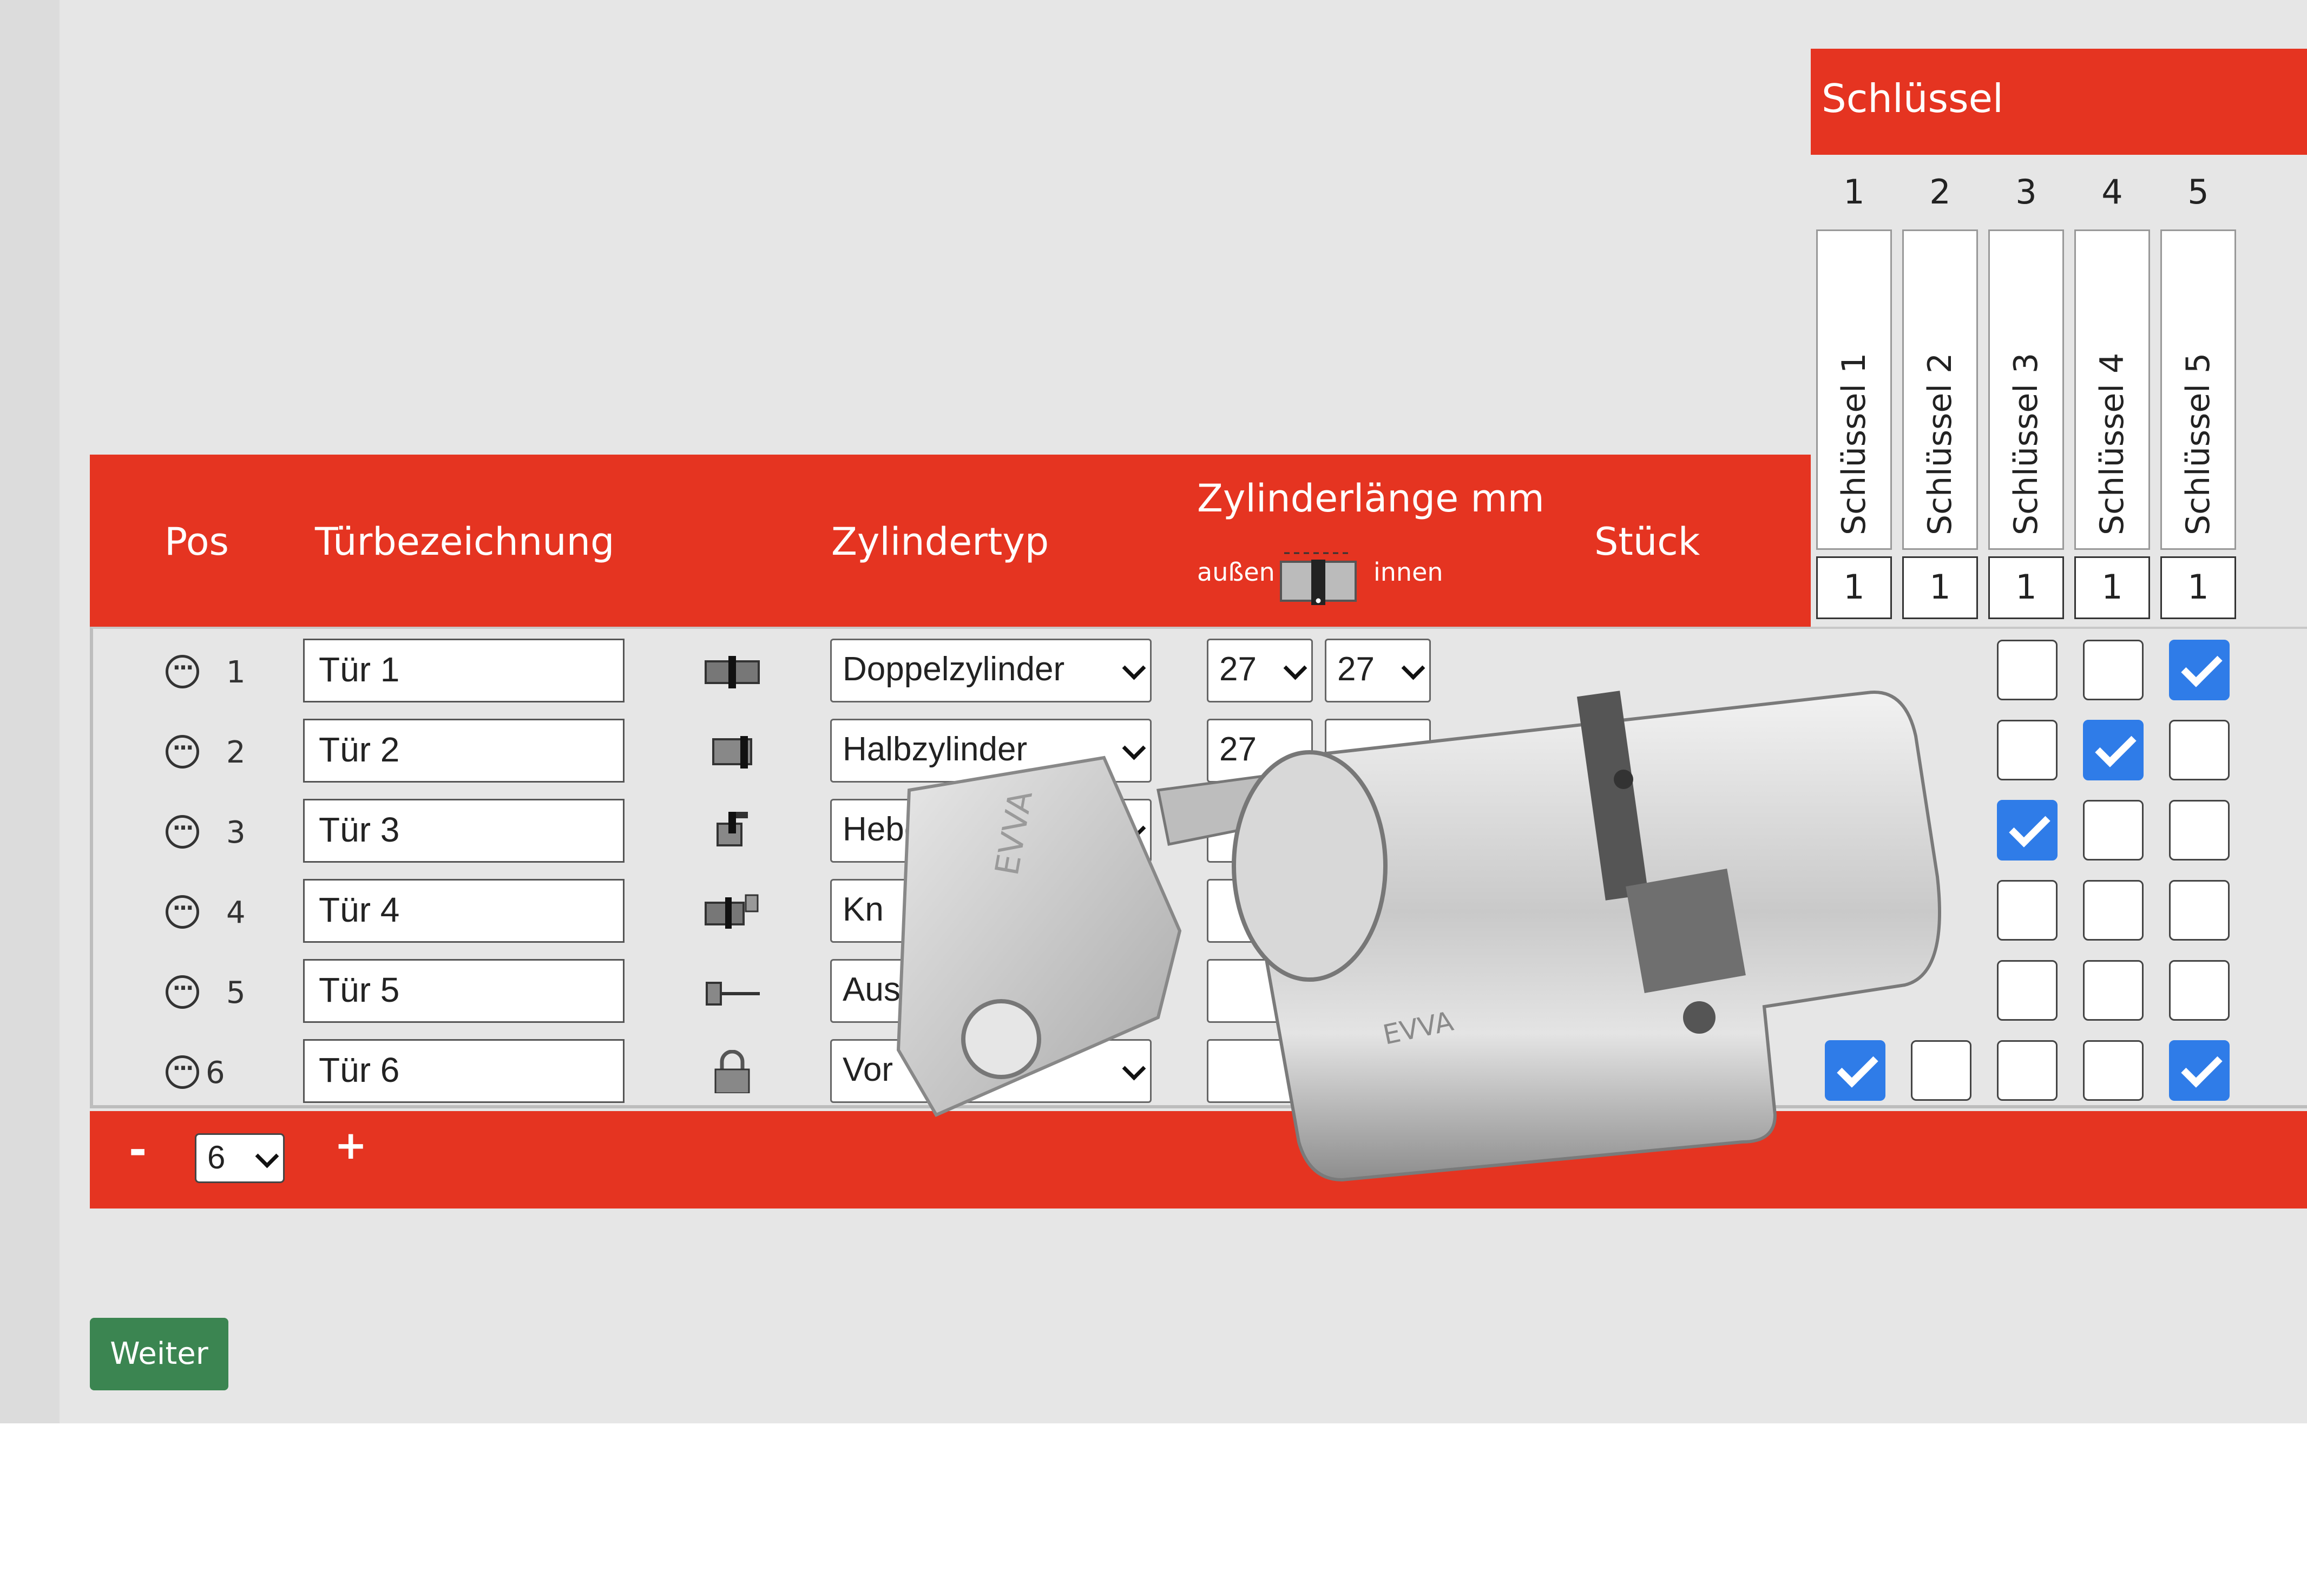 The image size is (2307, 1596). Describe the element at coordinates (464, 991) in the screenshot. I see `door-name-input: Tür 5` at that location.